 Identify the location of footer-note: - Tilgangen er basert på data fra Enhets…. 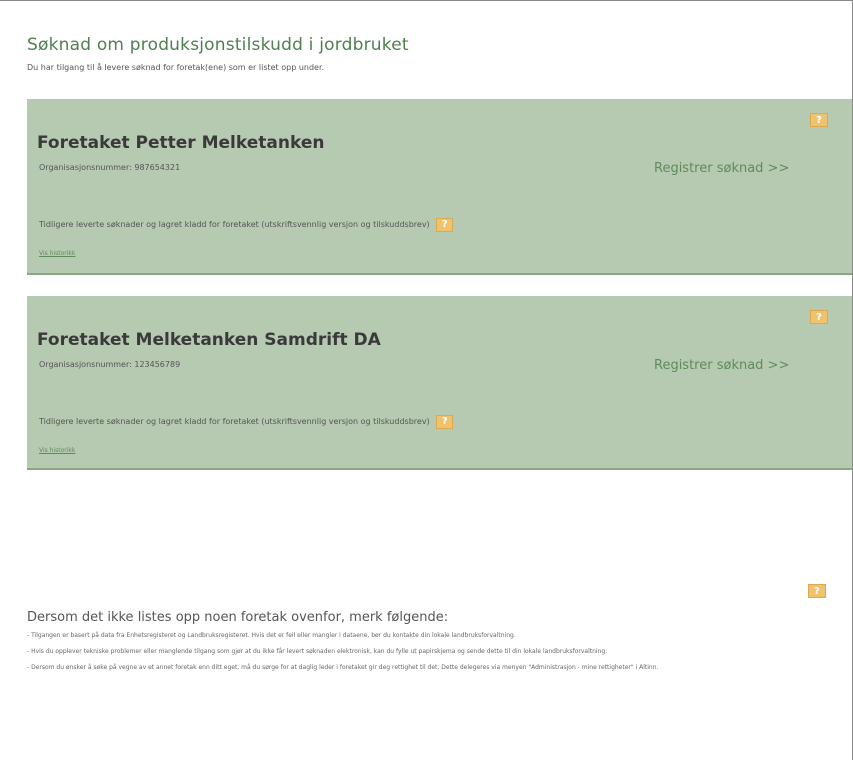
(271, 635).